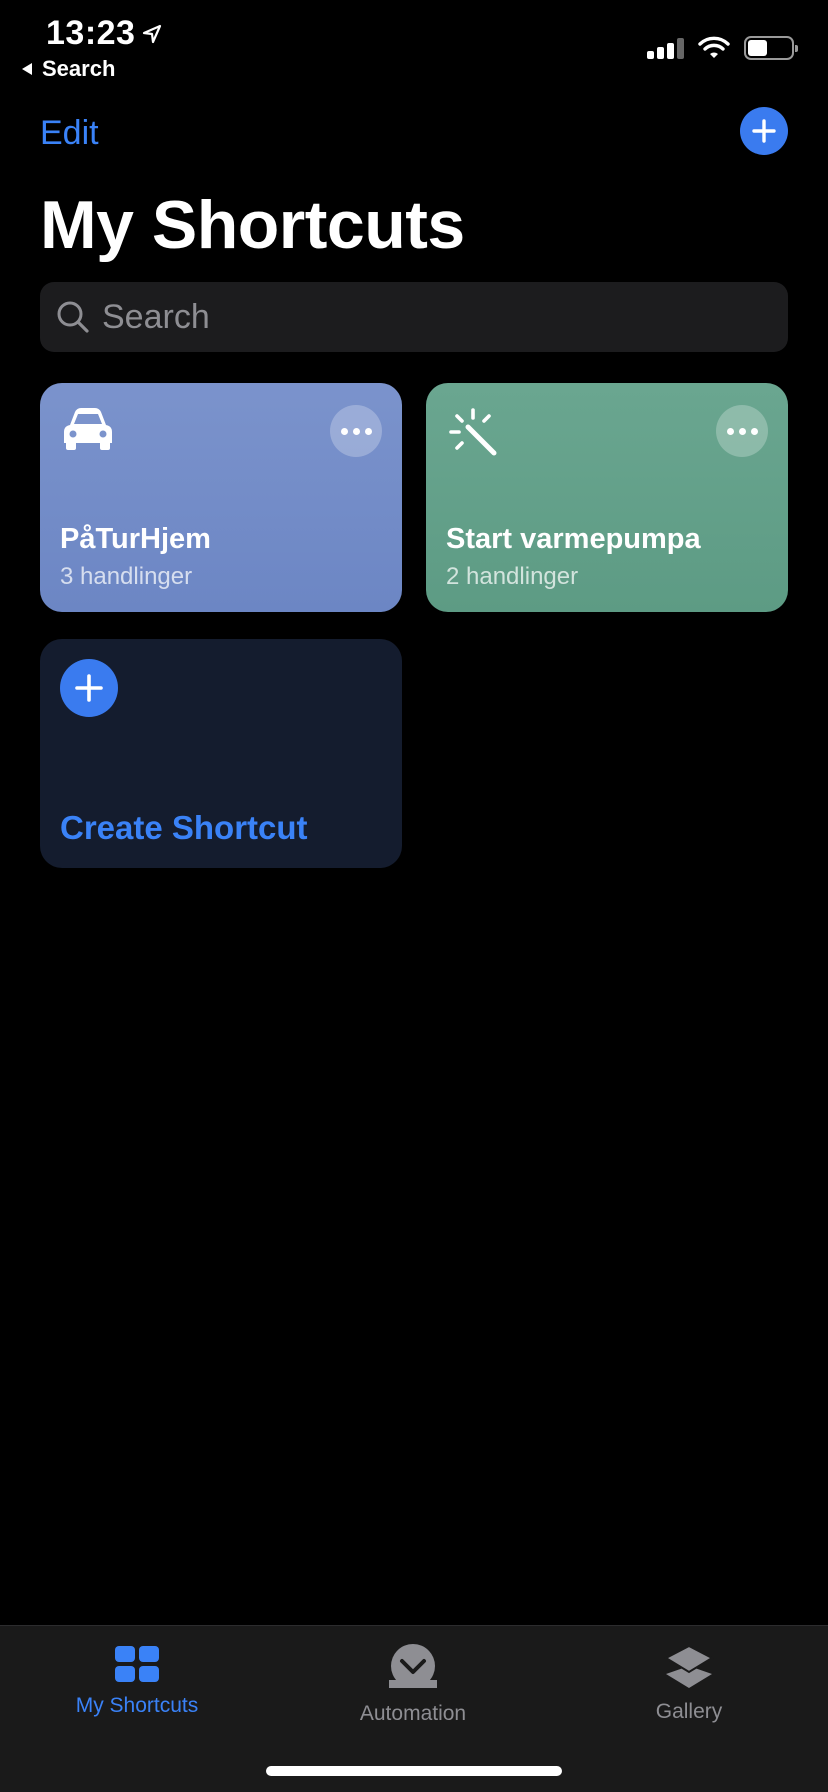 The width and height of the screenshot is (828, 1792). I want to click on tab-label: Gallery, so click(689, 1711).